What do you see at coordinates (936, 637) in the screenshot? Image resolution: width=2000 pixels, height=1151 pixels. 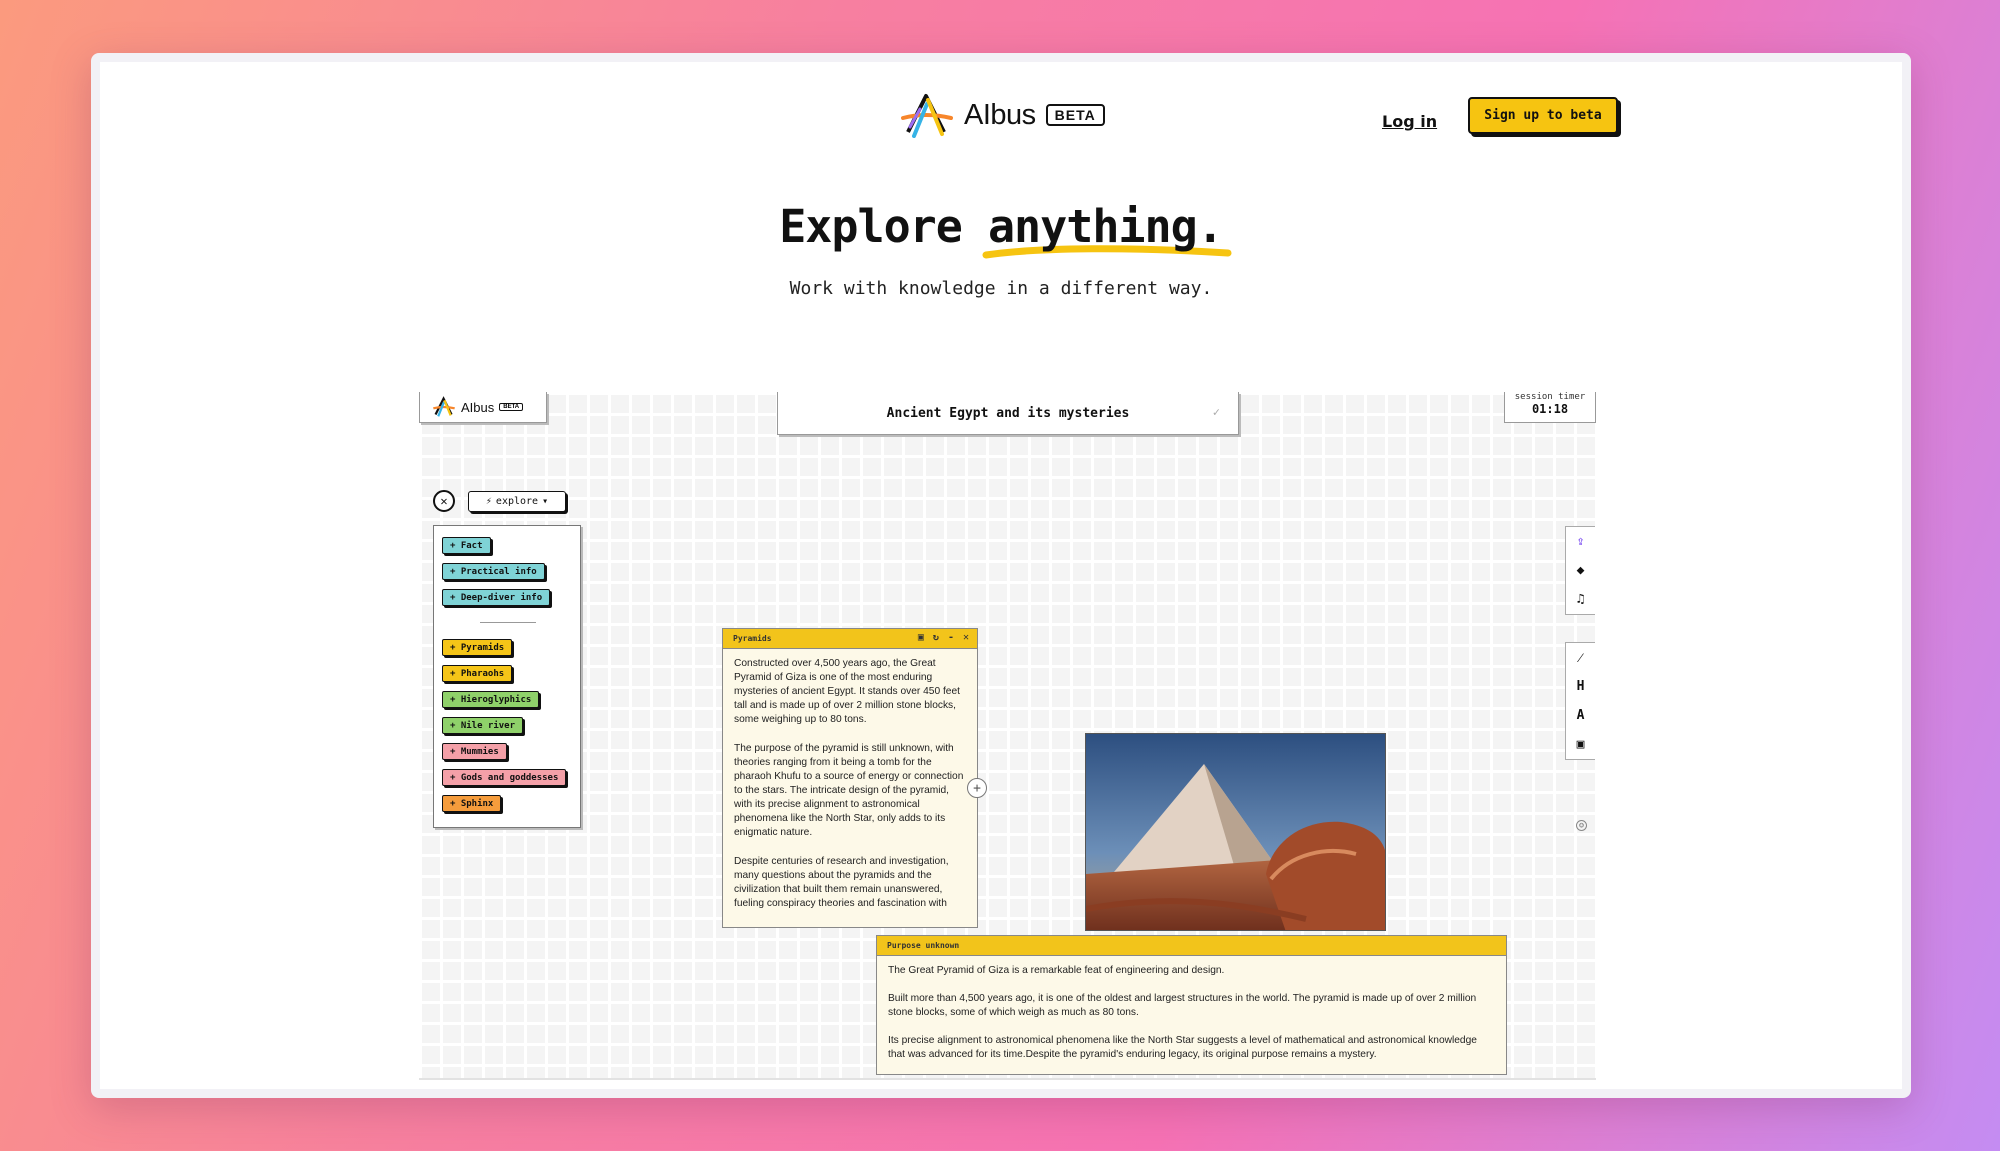 I see `refresh-icon: ↻` at bounding box center [936, 637].